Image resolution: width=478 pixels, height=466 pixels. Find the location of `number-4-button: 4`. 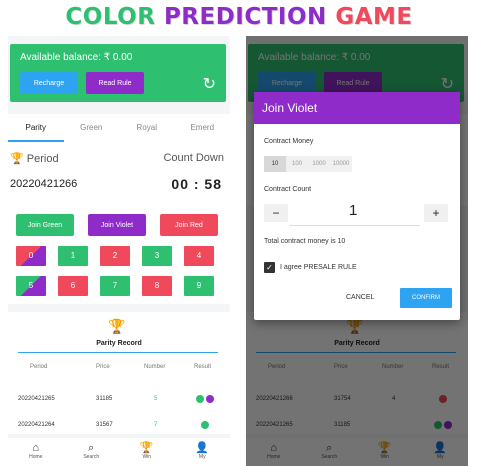

number-4-button: 4 is located at coordinates (199, 256).